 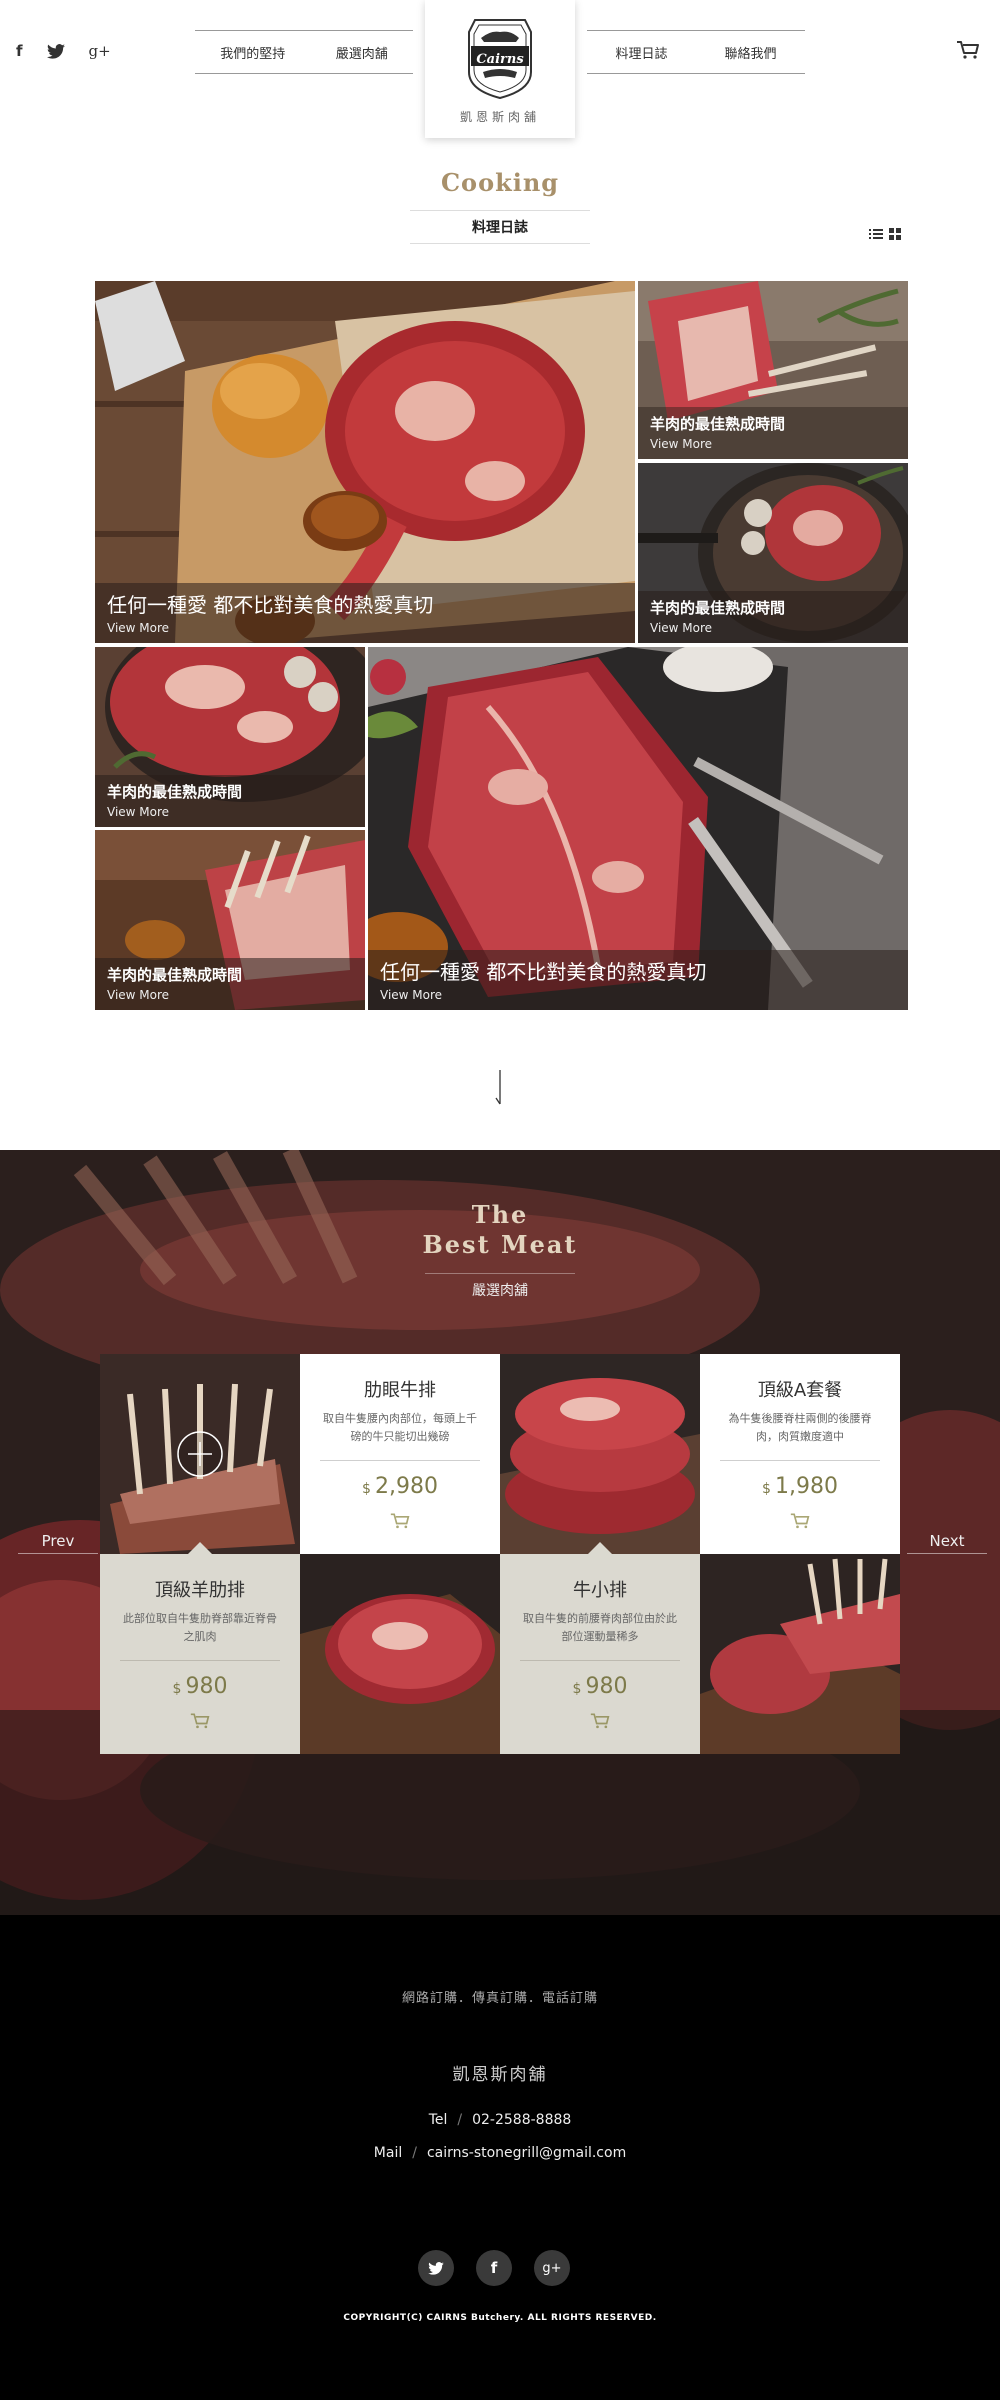 I want to click on nav-item-shop: 嚴選肉舖, so click(x=362, y=52).